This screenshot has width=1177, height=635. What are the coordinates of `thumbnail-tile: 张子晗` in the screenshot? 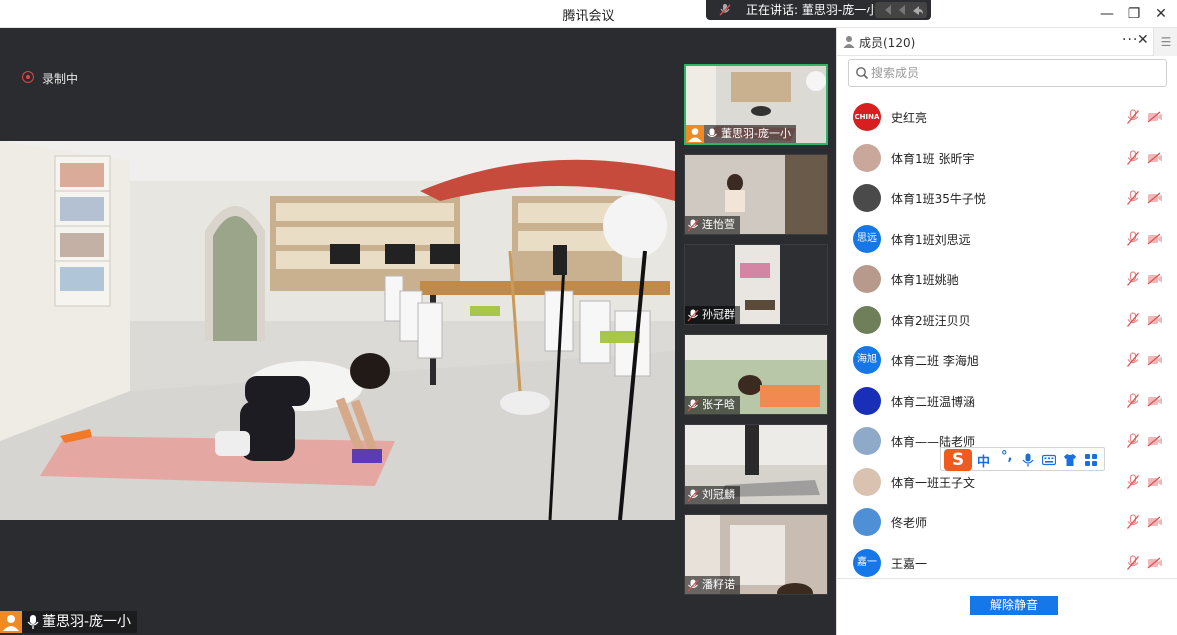 It's located at (756, 374).